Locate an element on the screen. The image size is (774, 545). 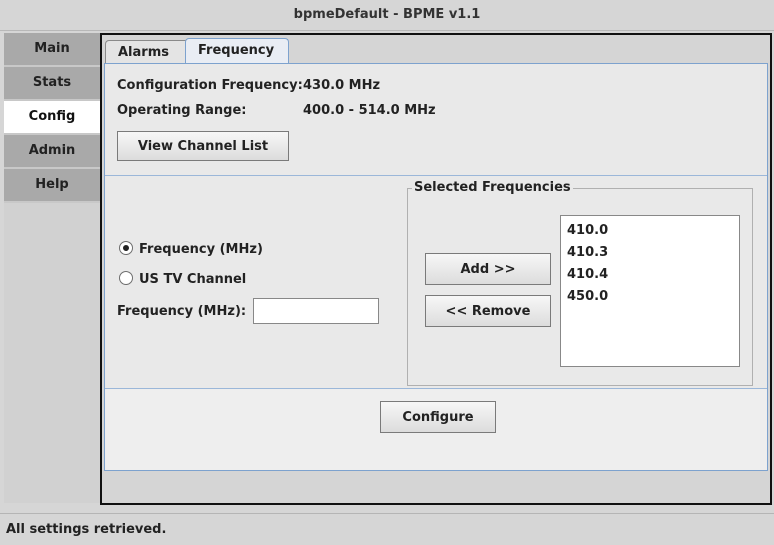
config-frequency-value: 430.0 MHz is located at coordinates (342, 85).